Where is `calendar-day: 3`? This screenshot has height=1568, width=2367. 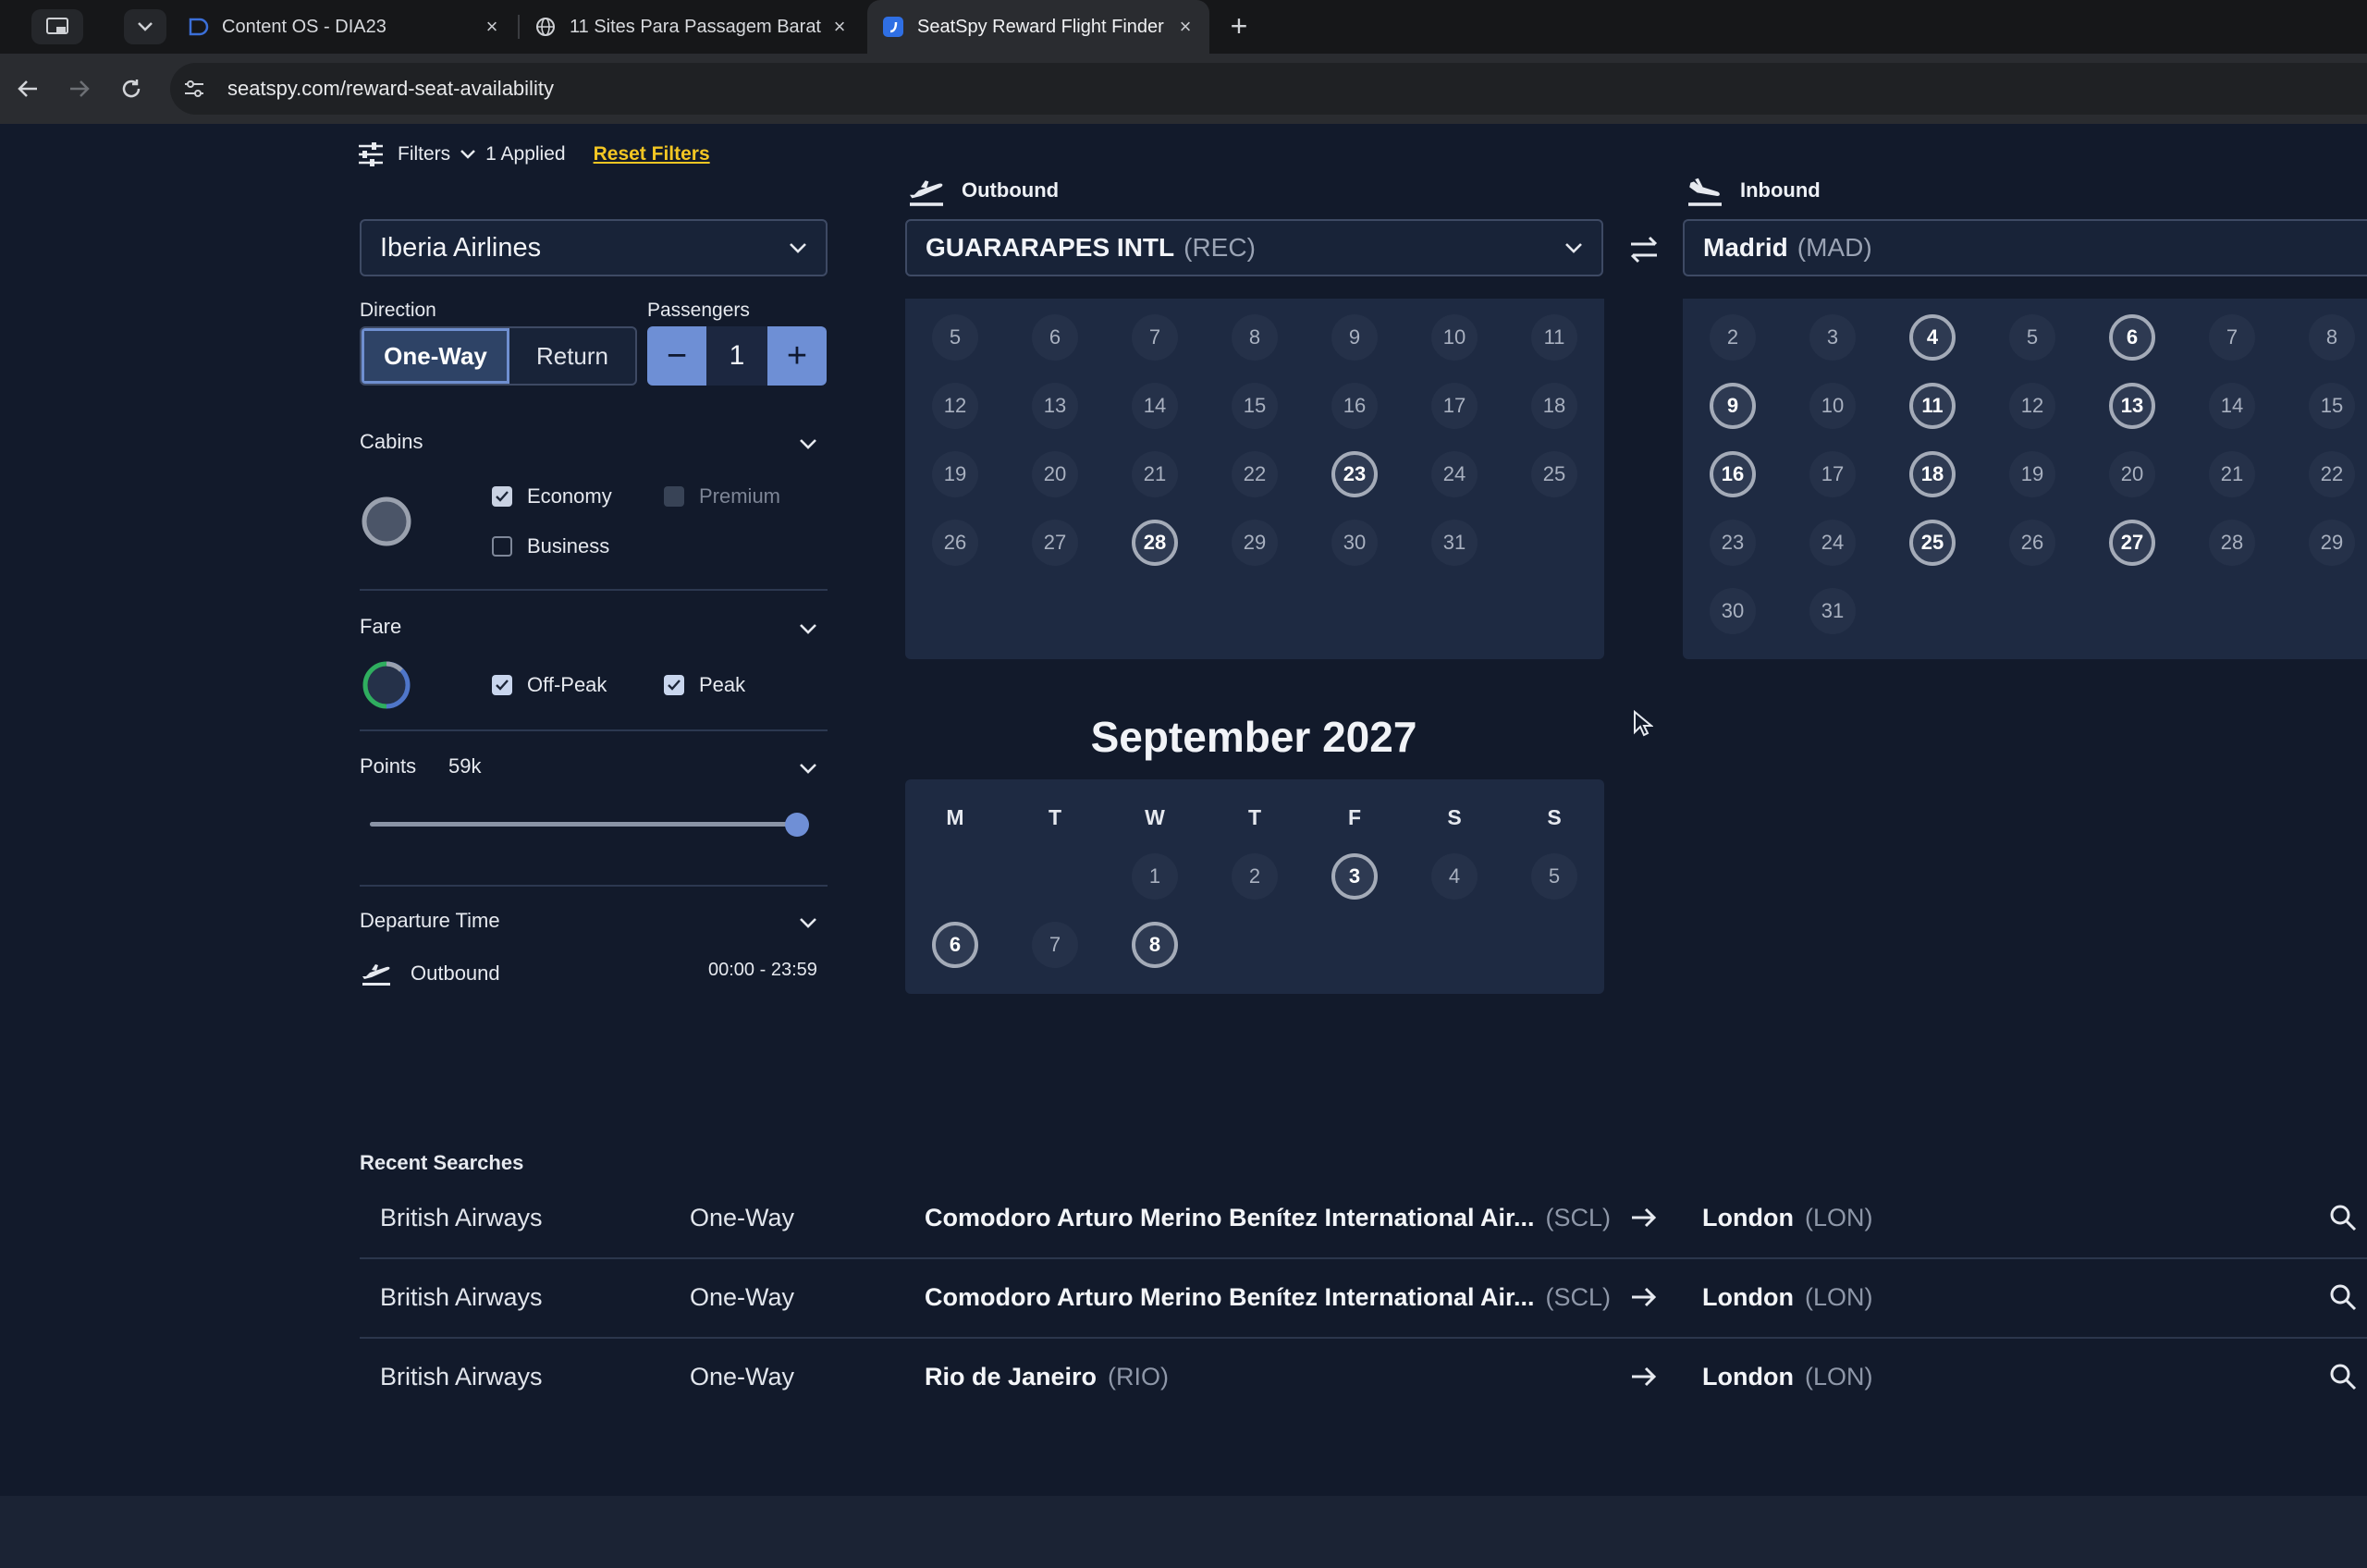
calendar-day: 3 is located at coordinates (1832, 338).